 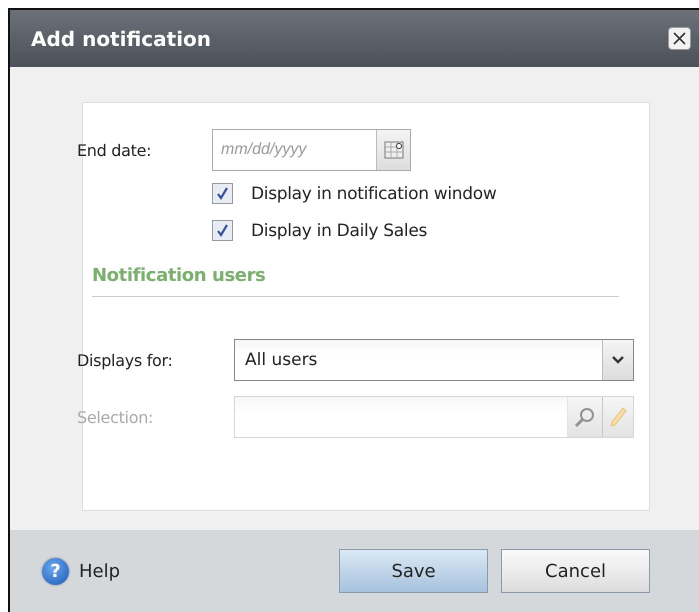 I want to click on field-label: Displays for:, so click(x=125, y=360).